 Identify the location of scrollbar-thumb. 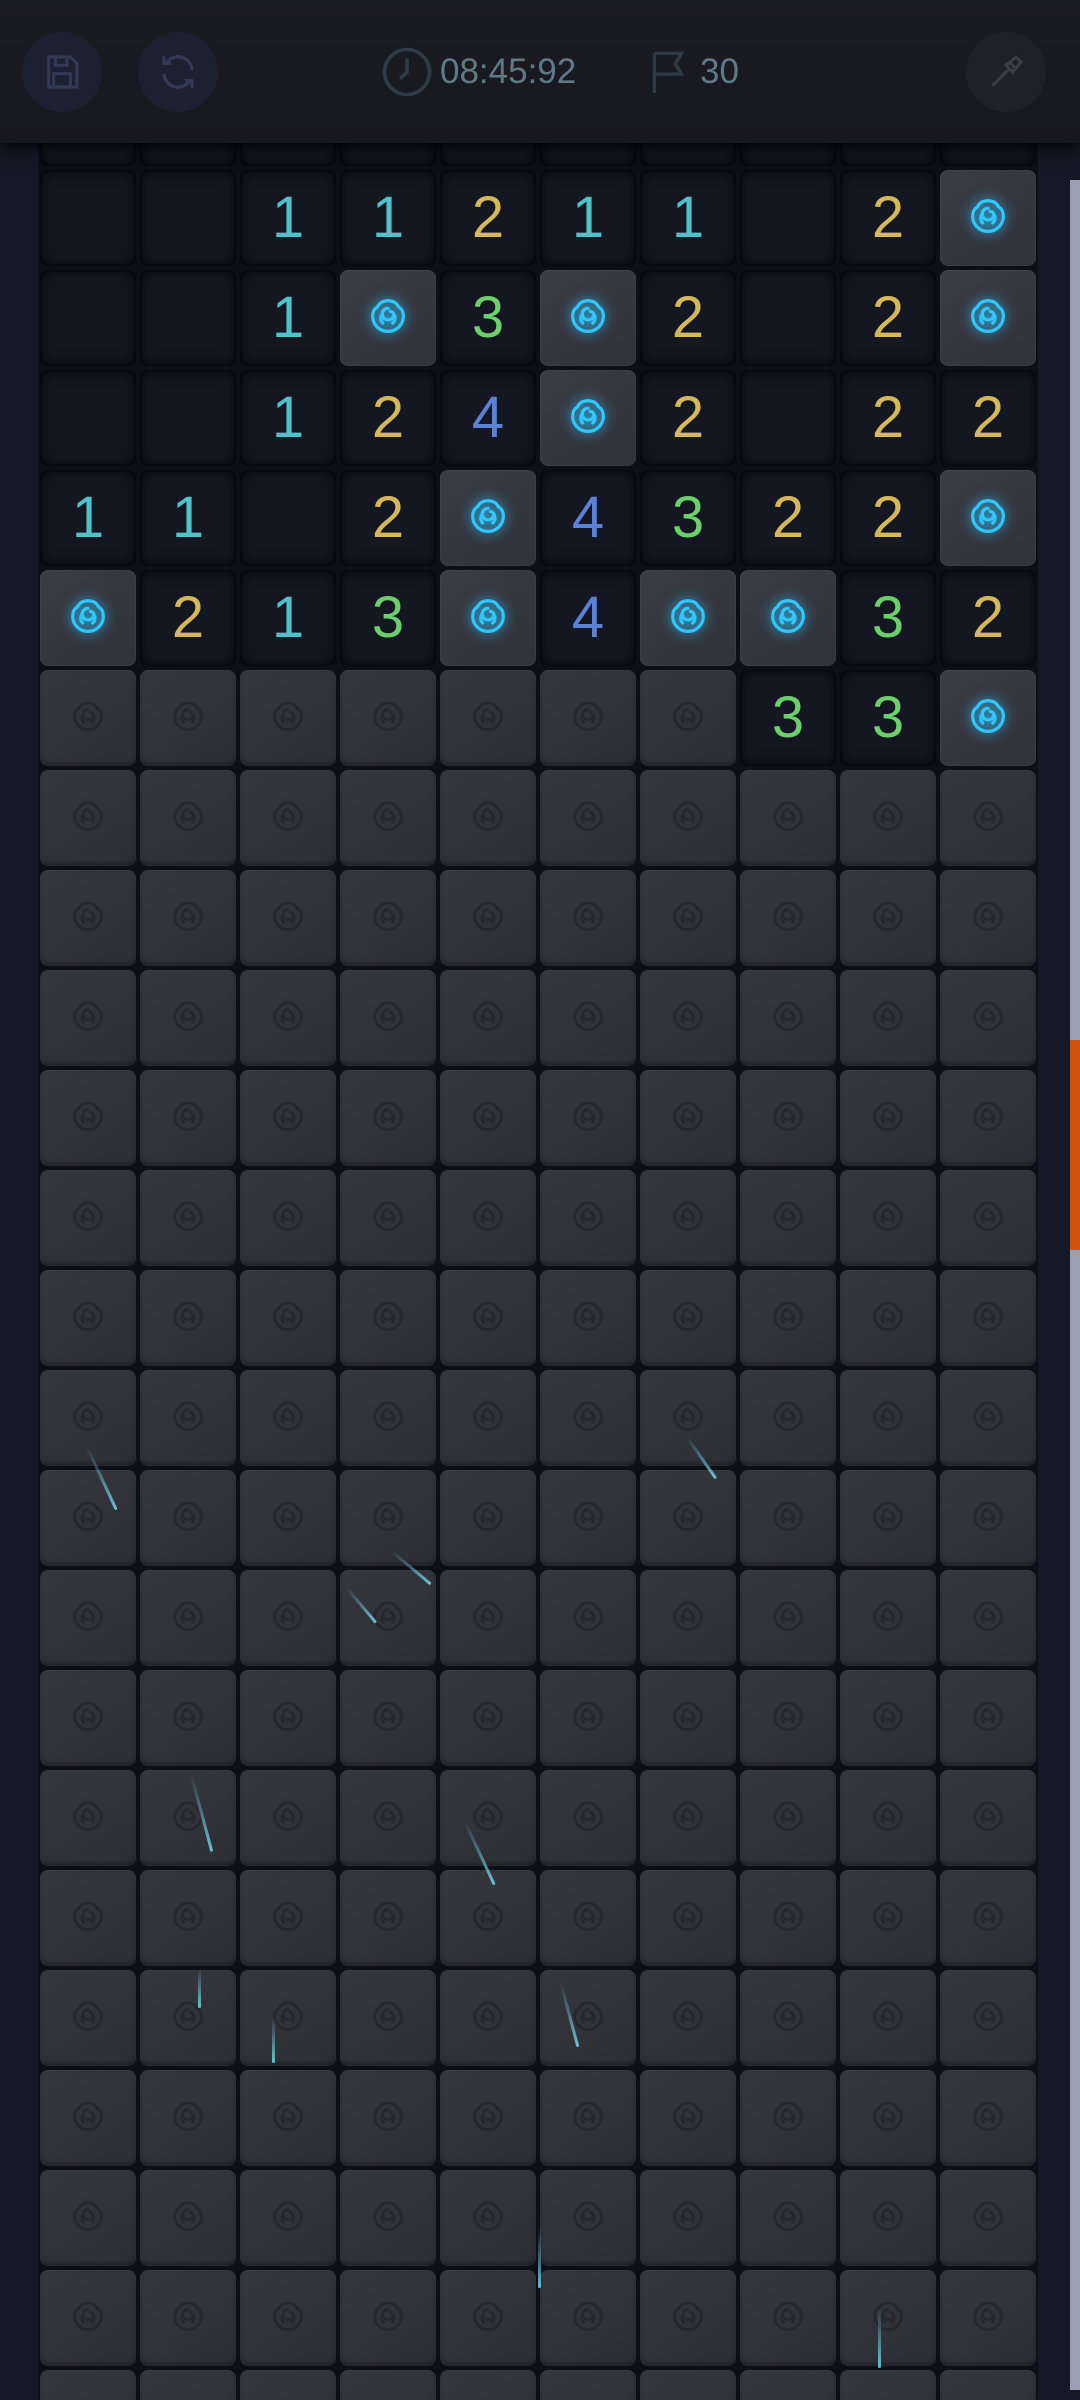
(1075, 1145).